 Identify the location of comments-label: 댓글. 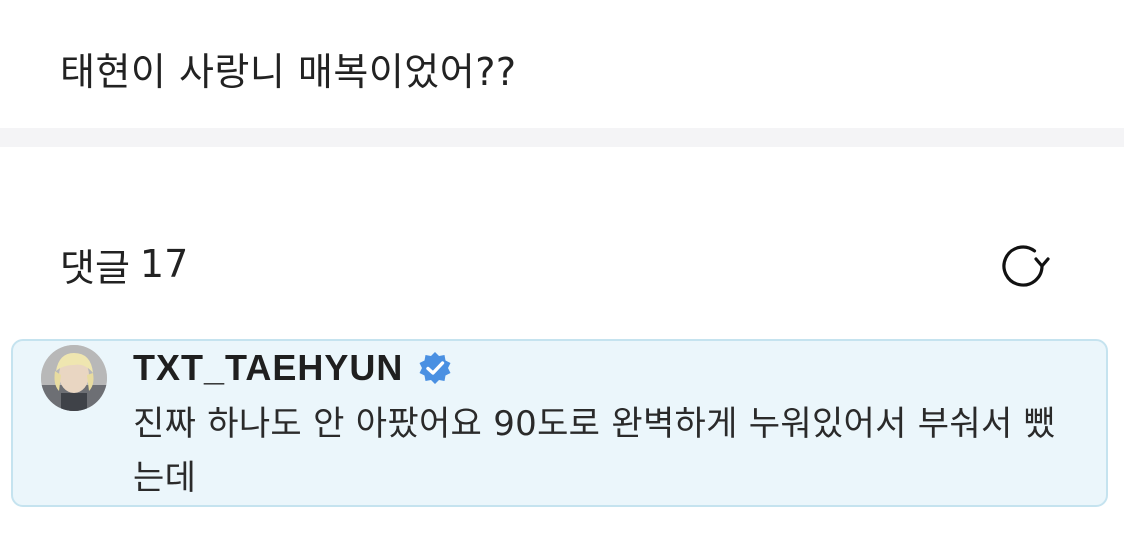
(95, 267).